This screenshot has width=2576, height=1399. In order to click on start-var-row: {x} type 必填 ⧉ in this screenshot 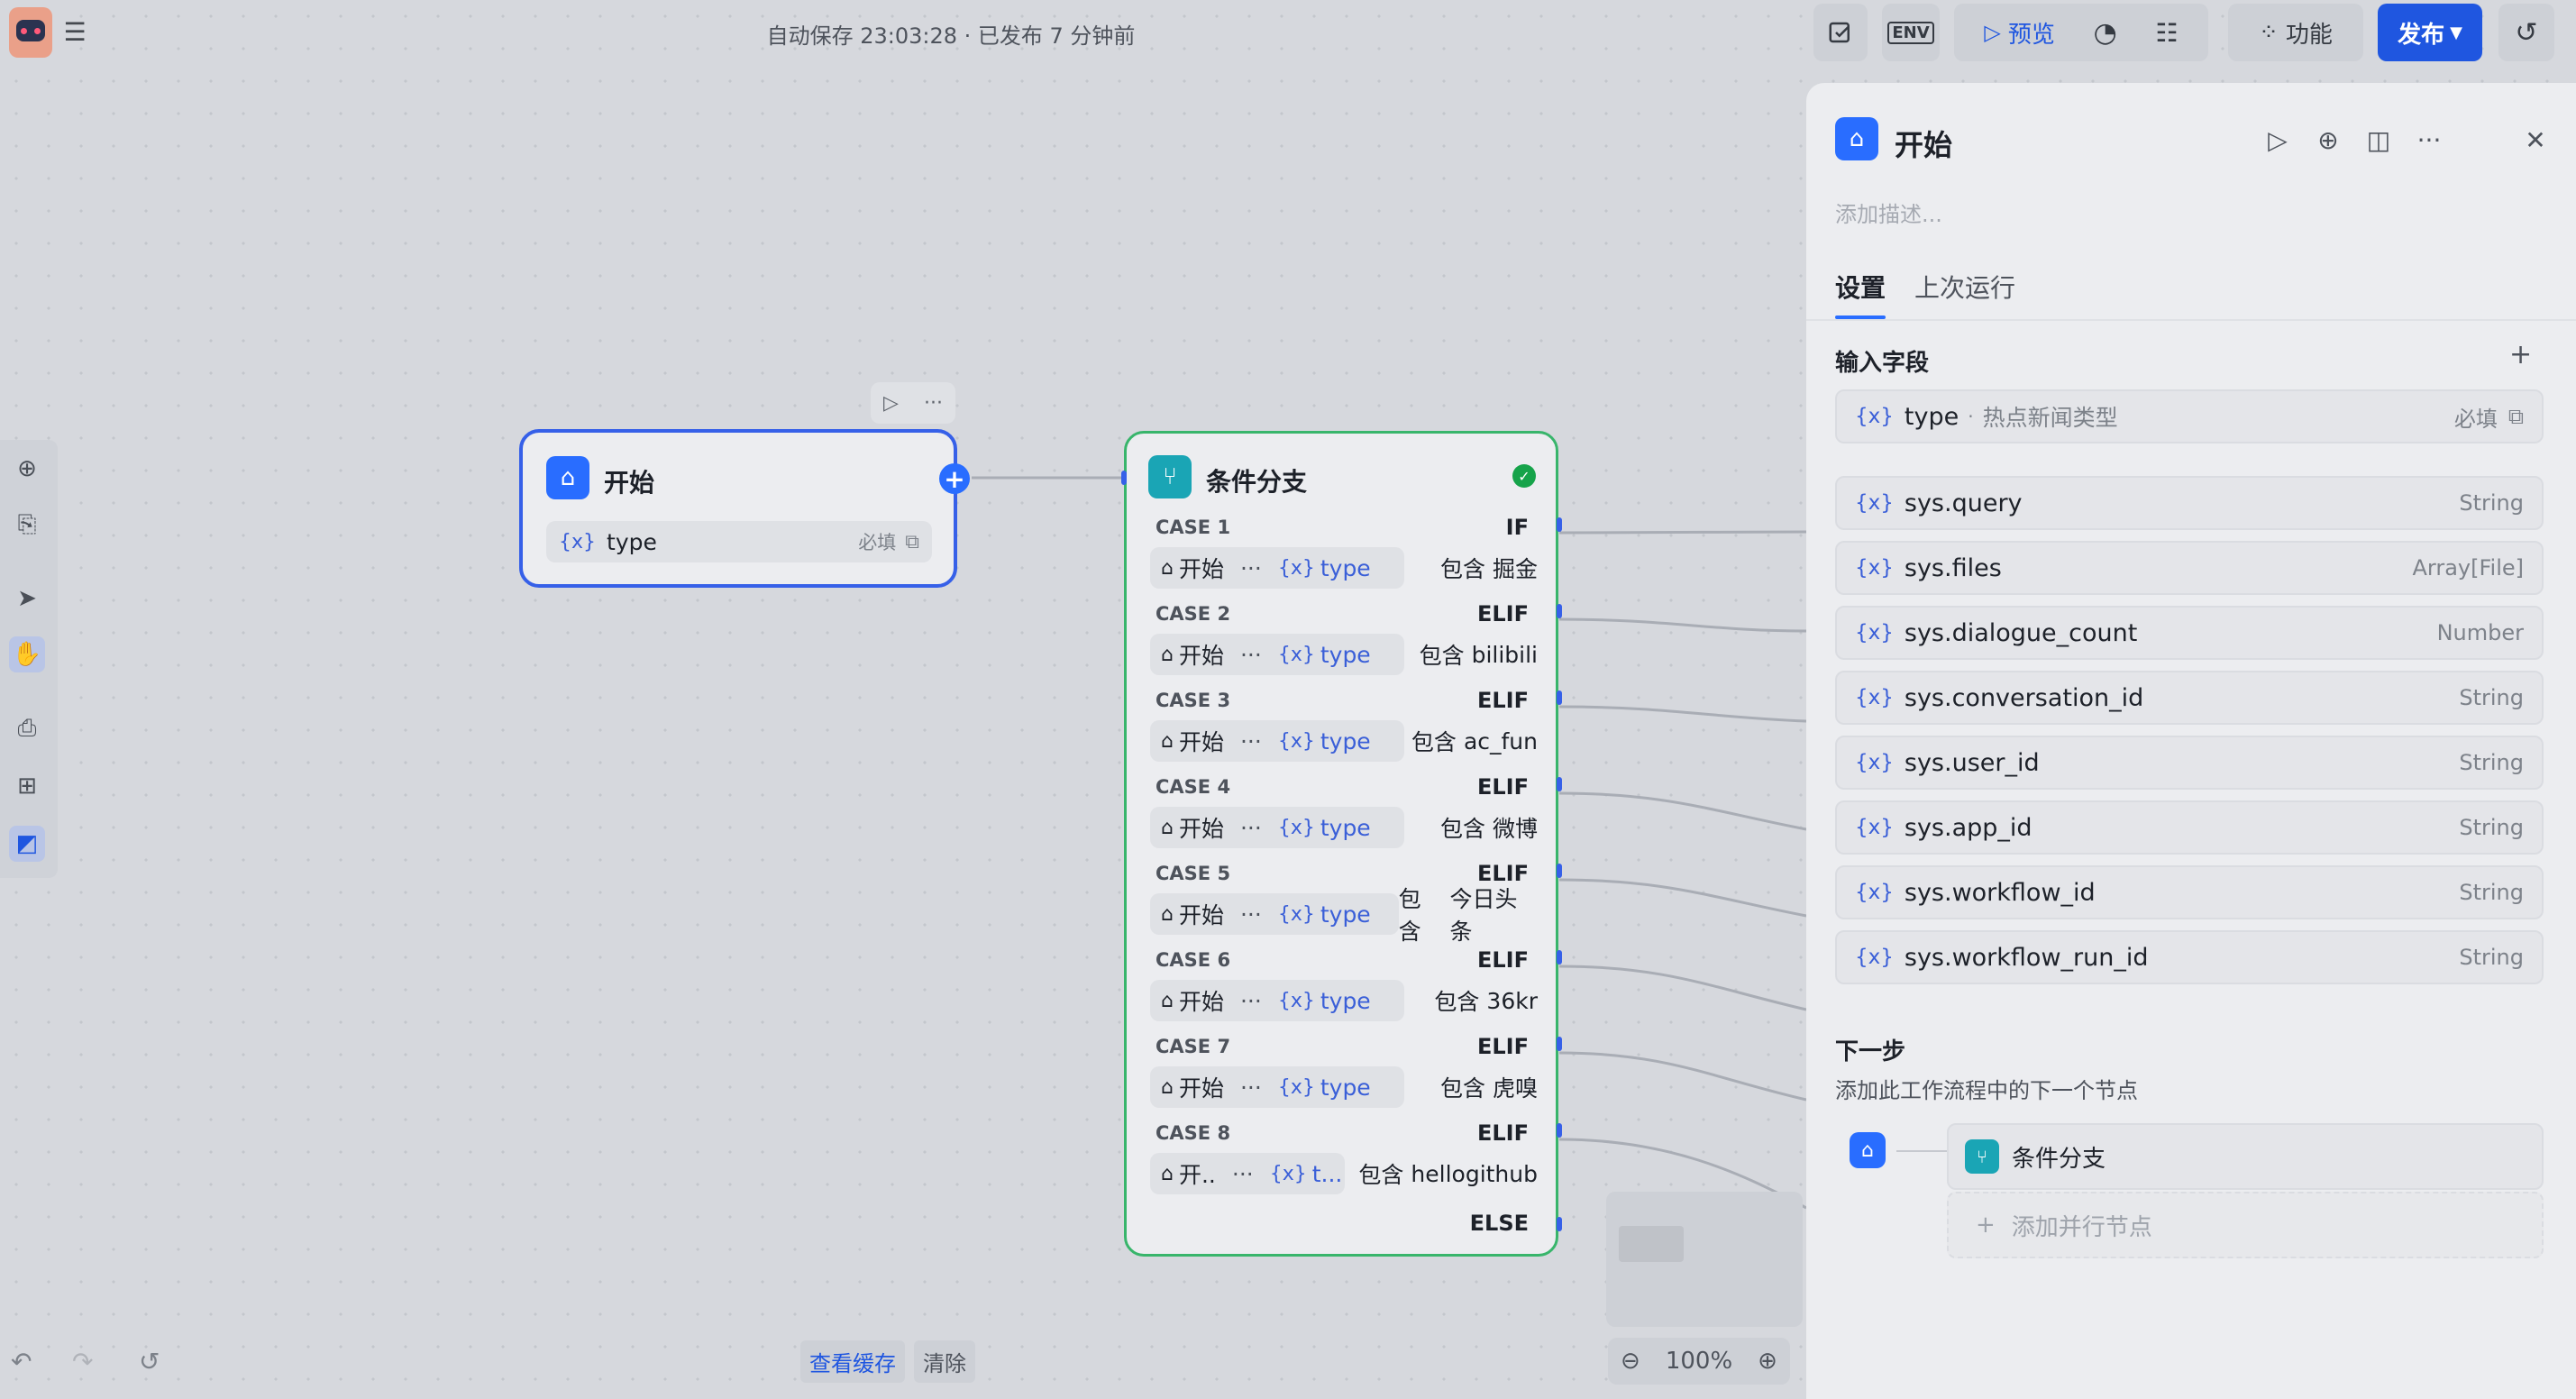, I will do `click(739, 541)`.